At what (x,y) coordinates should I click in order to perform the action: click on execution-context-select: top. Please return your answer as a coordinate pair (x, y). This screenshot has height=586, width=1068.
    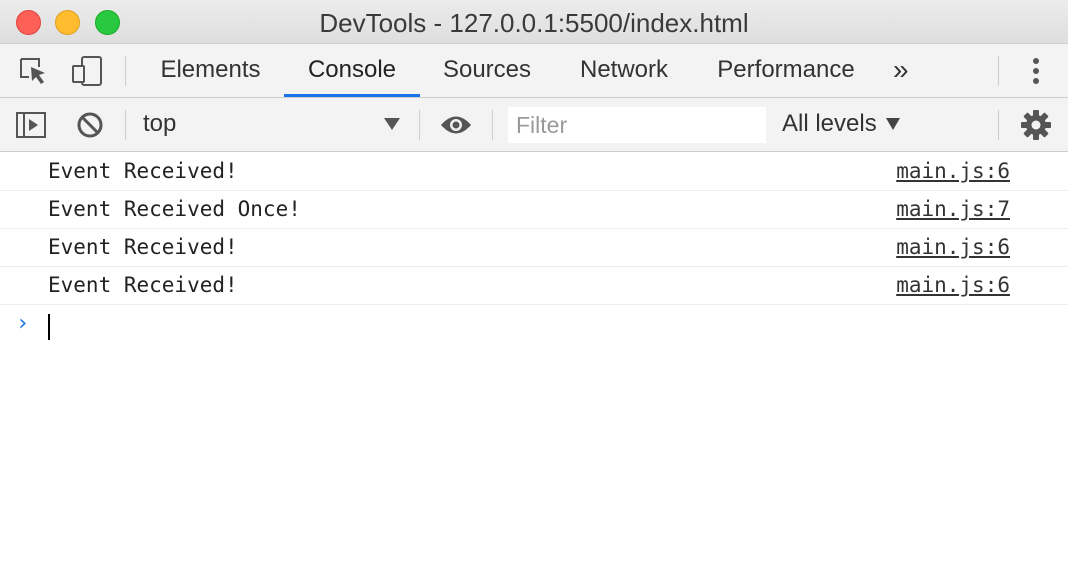
    Looking at the image, I should click on (159, 124).